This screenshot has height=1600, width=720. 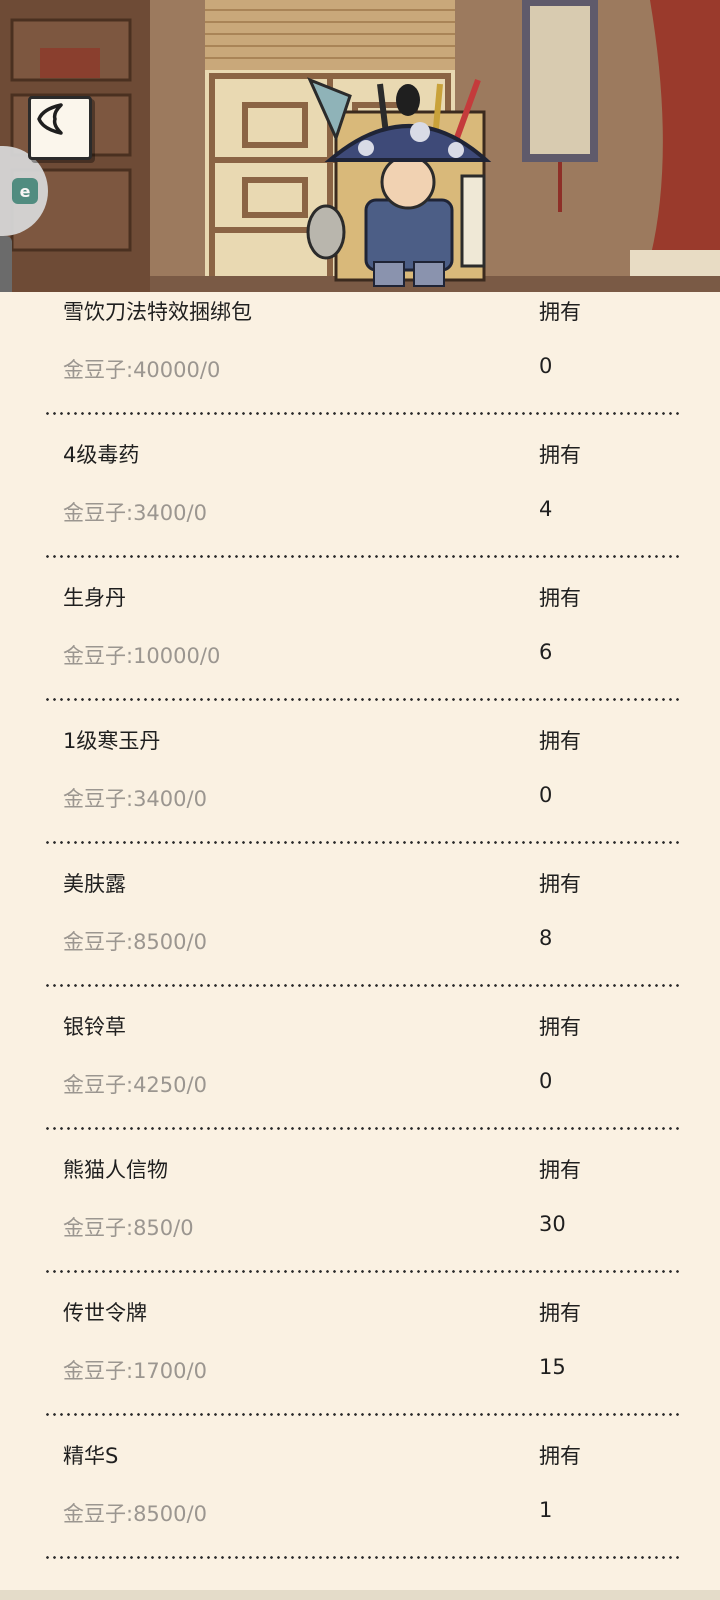 What do you see at coordinates (105, 1313) in the screenshot?
I see `item-name: 传世令牌` at bounding box center [105, 1313].